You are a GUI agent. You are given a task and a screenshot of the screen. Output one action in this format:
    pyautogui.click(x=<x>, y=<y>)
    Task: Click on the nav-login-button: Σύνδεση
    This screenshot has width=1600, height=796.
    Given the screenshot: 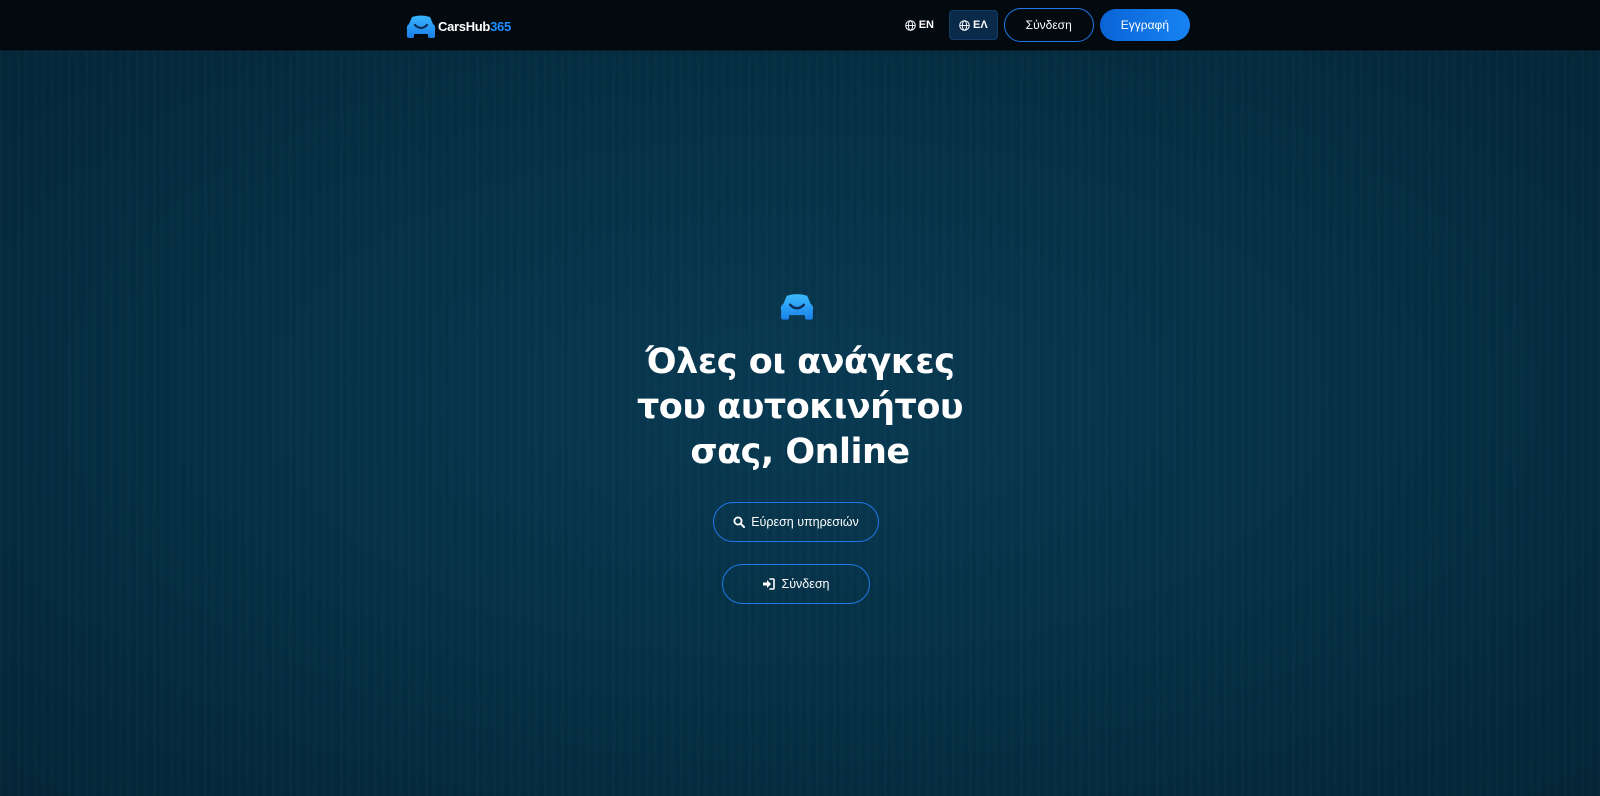 What is the action you would take?
    pyautogui.click(x=1048, y=25)
    